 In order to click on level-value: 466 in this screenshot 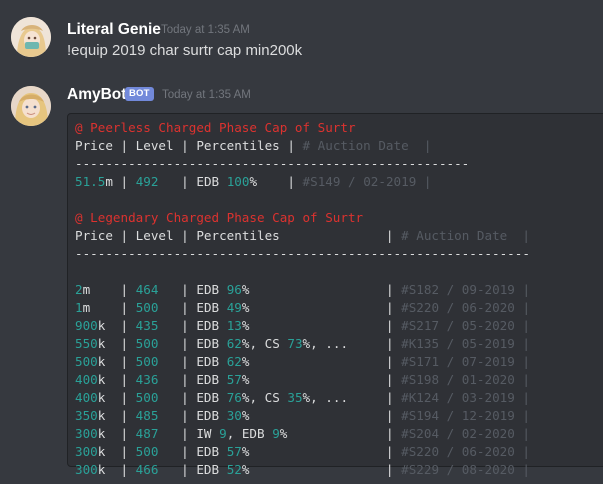, I will do `click(147, 469)`.